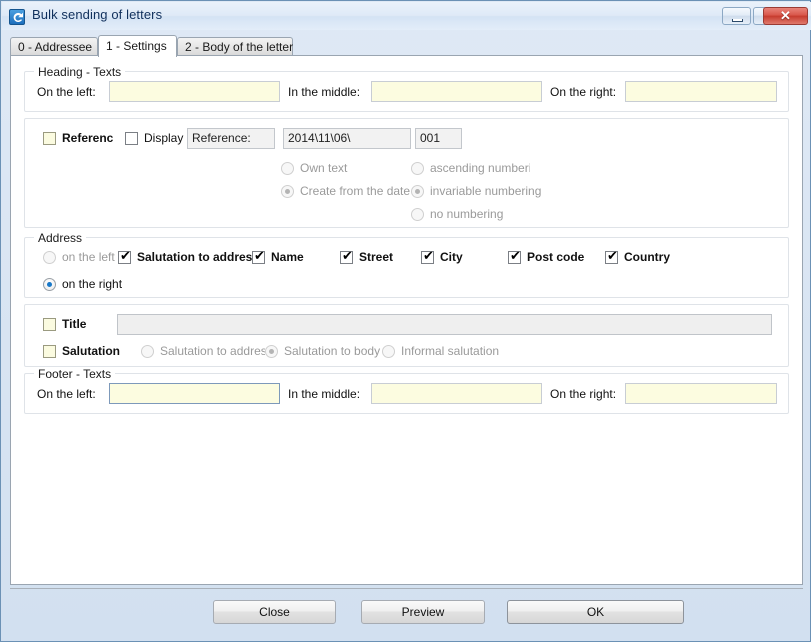 The image size is (811, 642). I want to click on radio-address-on-the-left, so click(49, 257).